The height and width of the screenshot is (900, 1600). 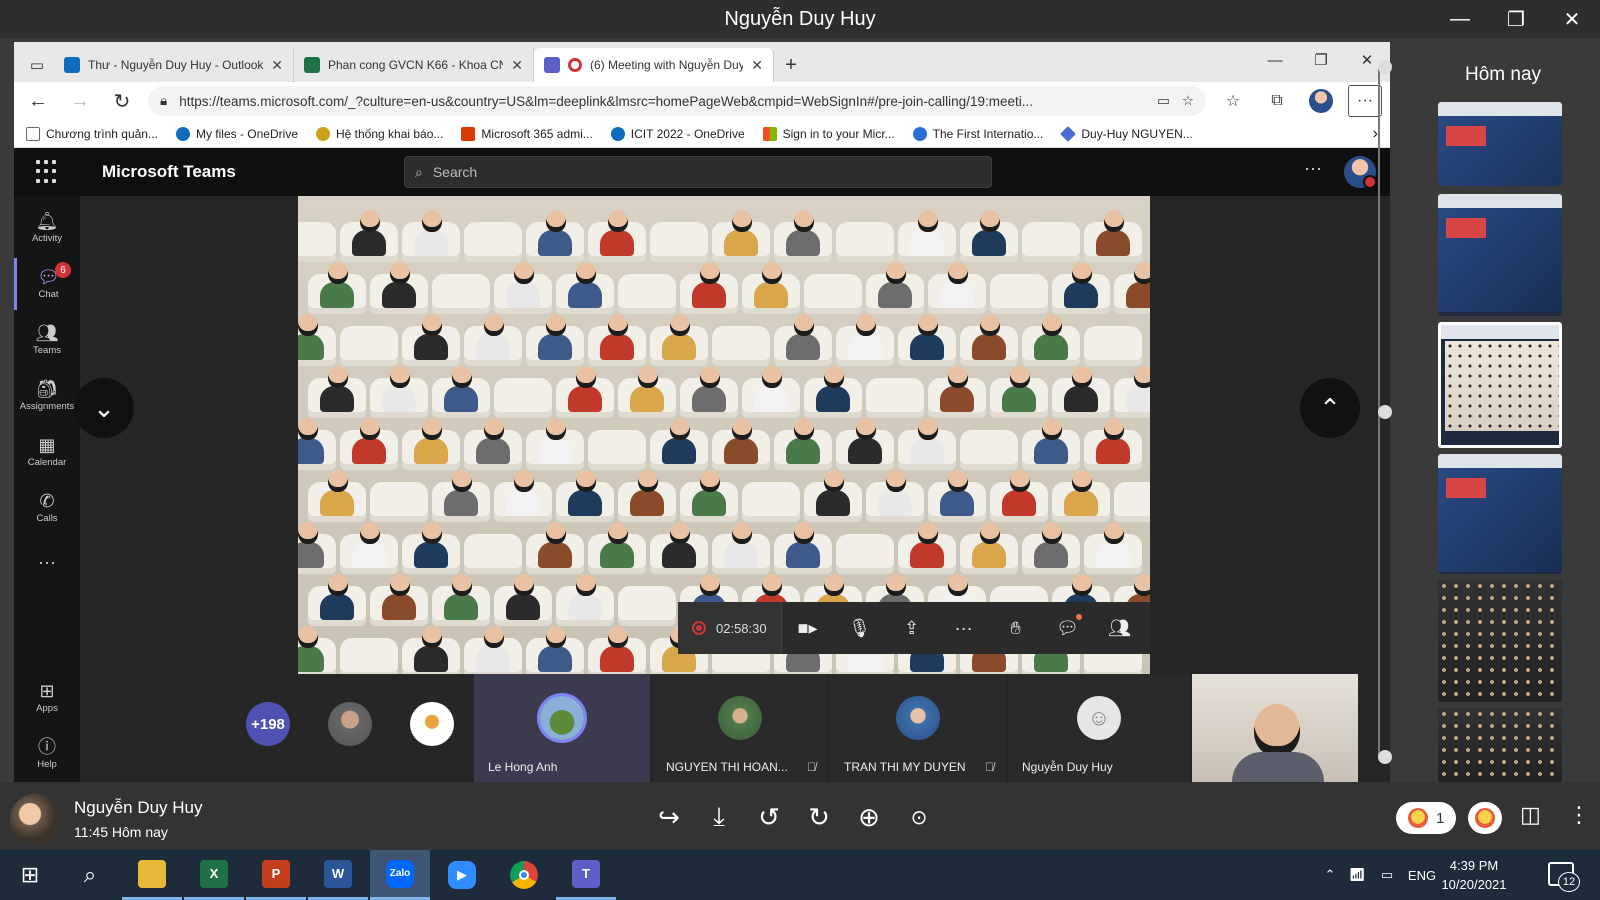 What do you see at coordinates (1120, 628) in the screenshot?
I see `participants-button: 👥︎` at bounding box center [1120, 628].